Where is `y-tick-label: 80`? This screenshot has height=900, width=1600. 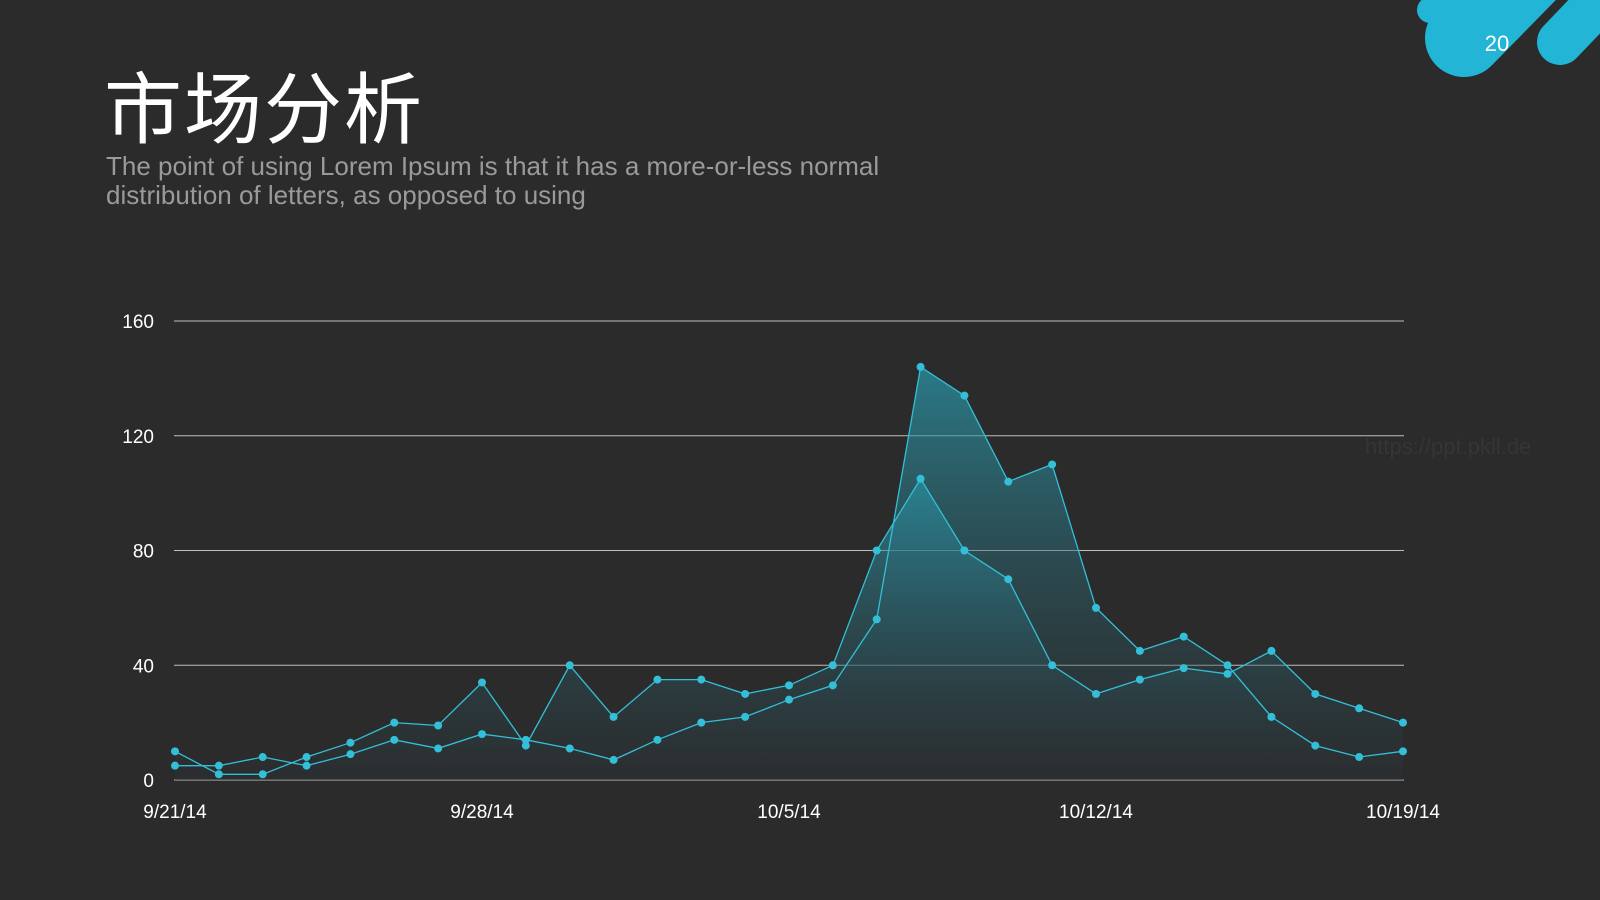 y-tick-label: 80 is located at coordinates (143, 552).